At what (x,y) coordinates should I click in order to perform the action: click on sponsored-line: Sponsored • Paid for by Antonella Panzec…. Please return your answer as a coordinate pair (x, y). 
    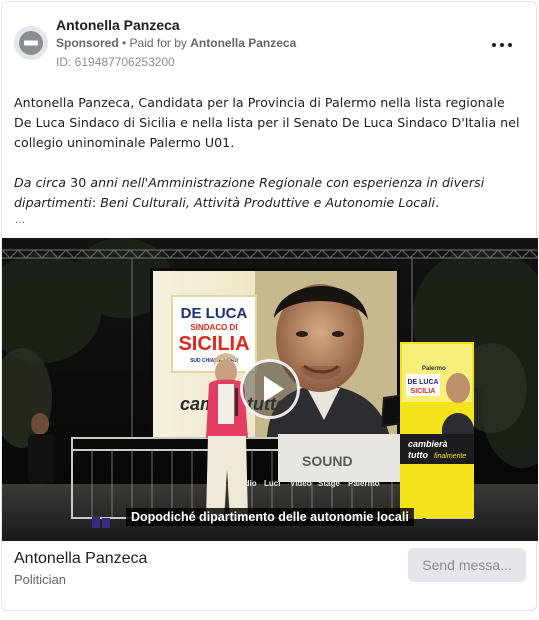
    Looking at the image, I should click on (176, 43).